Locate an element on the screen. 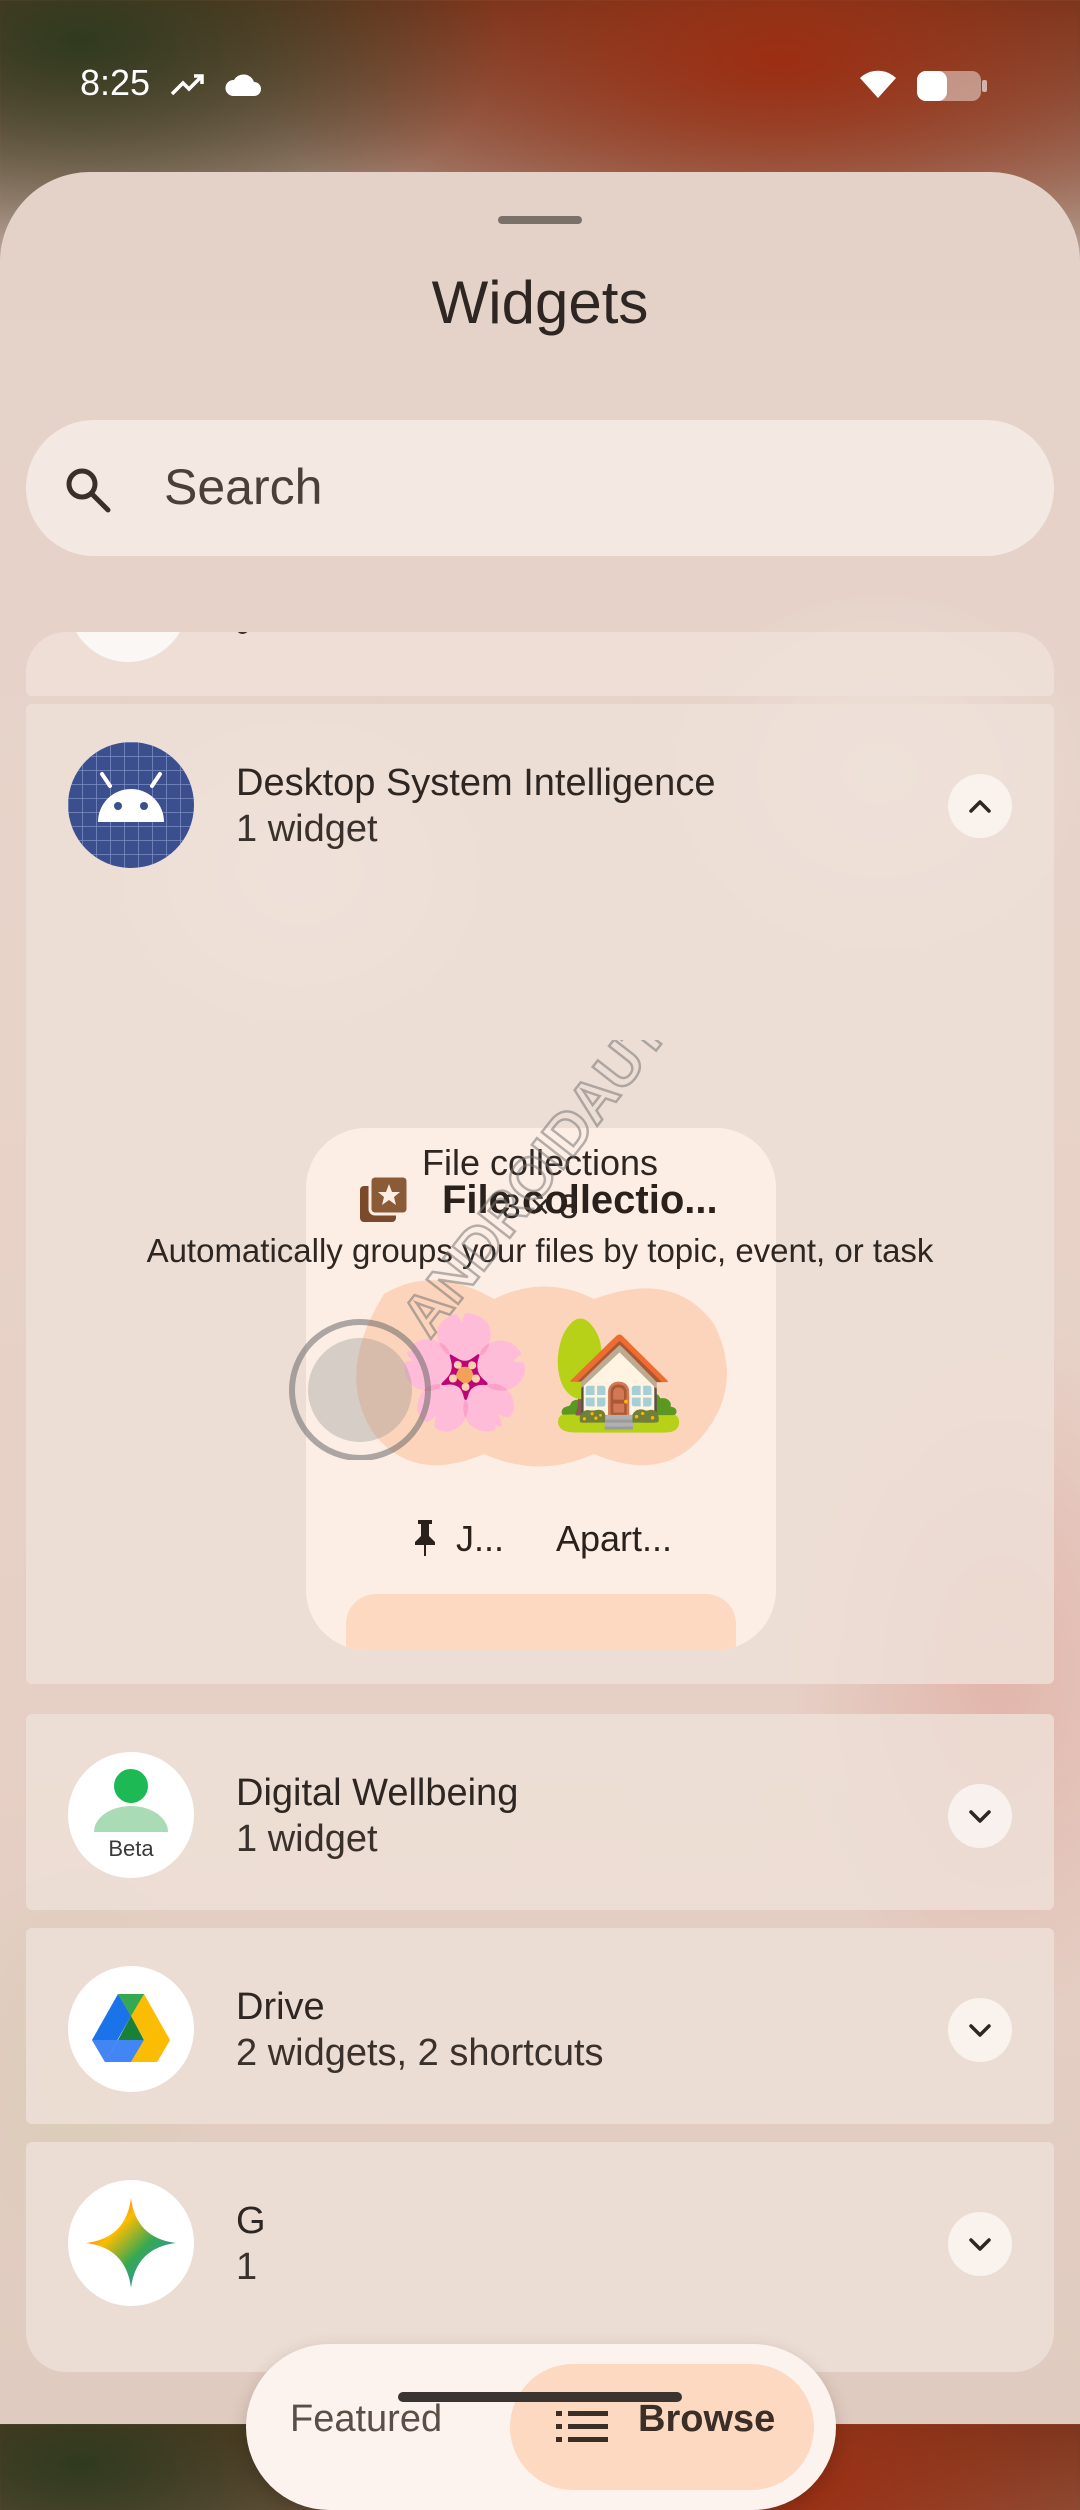 The width and height of the screenshot is (1080, 2510). chevron-up-icon is located at coordinates (980, 806).